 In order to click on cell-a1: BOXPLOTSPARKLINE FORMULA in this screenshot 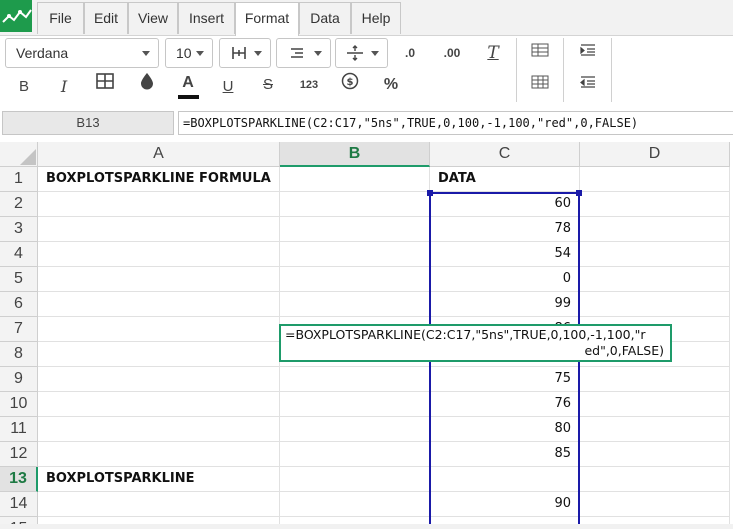, I will do `click(159, 179)`.